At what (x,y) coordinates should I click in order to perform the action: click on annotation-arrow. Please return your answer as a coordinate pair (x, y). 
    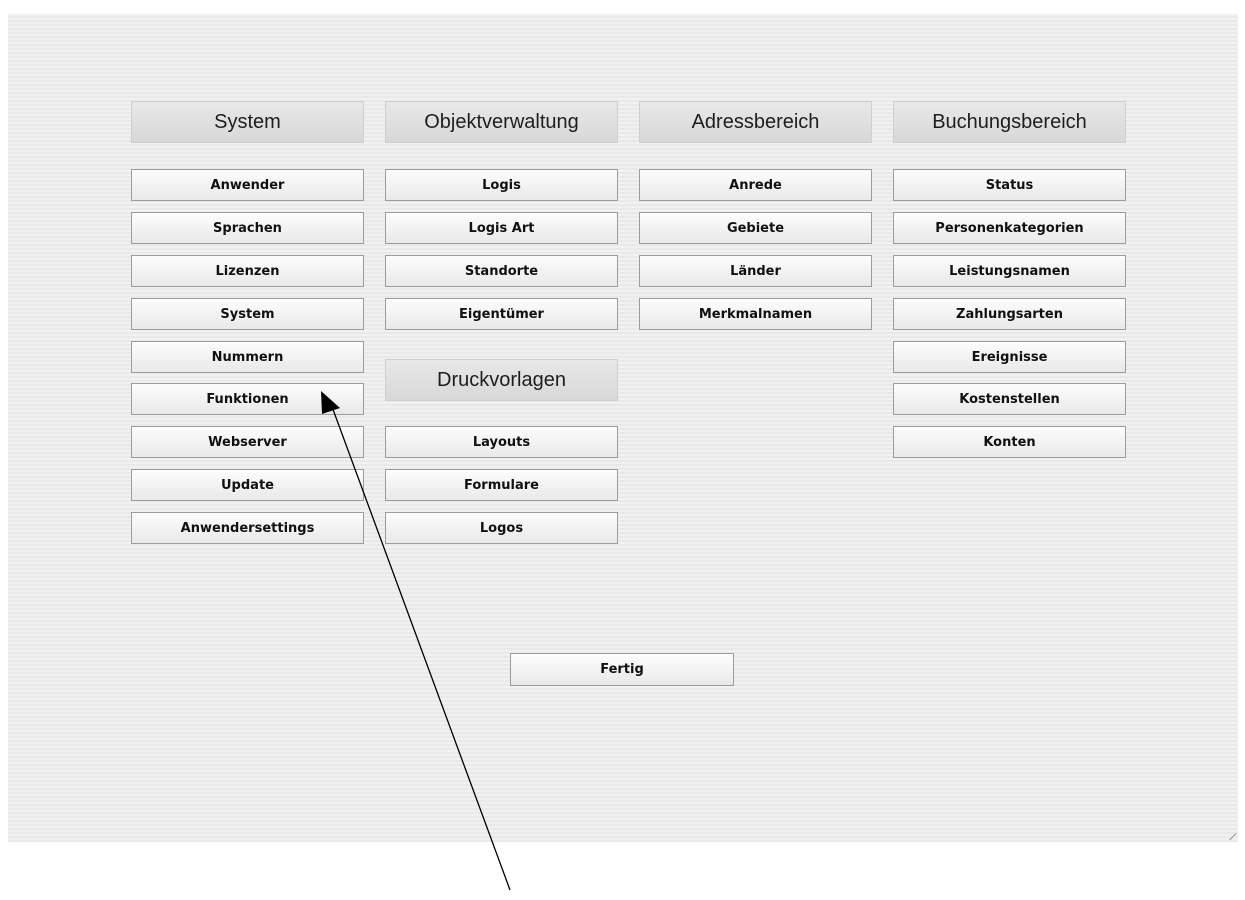
    Looking at the image, I should click on (416, 641).